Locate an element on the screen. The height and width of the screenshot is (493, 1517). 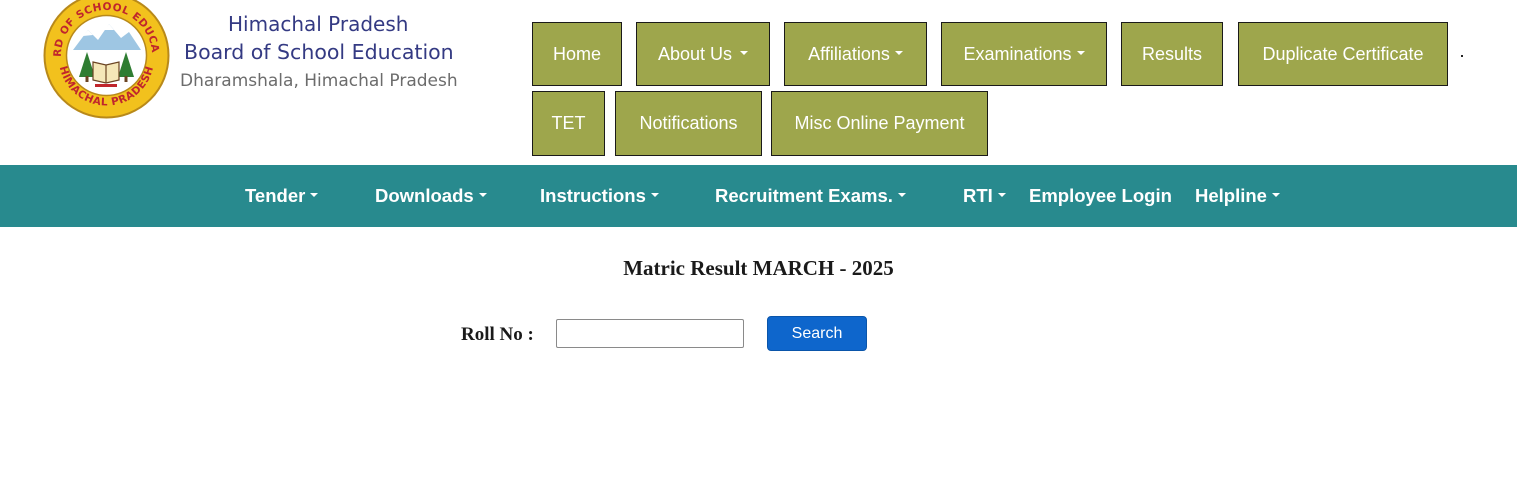
main-nav-downloads: Downloads is located at coordinates (431, 196).